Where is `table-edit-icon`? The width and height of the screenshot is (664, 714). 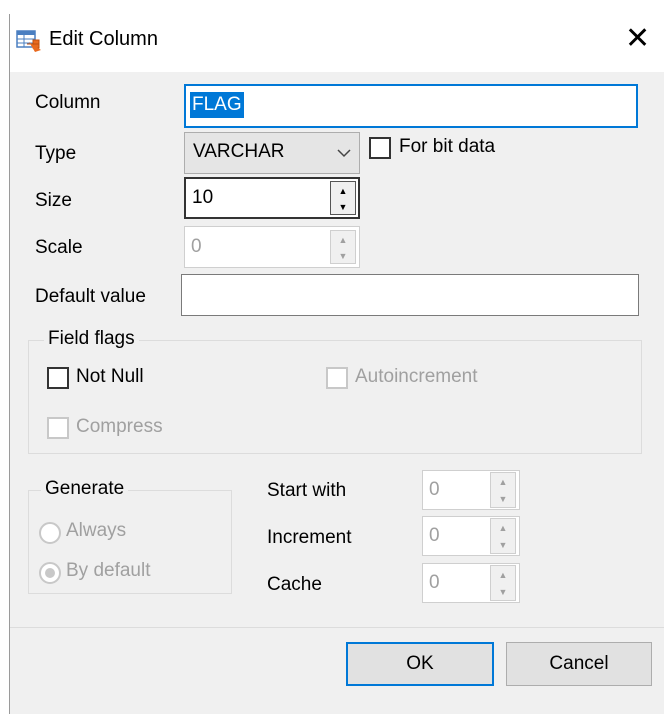 table-edit-icon is located at coordinates (29, 42).